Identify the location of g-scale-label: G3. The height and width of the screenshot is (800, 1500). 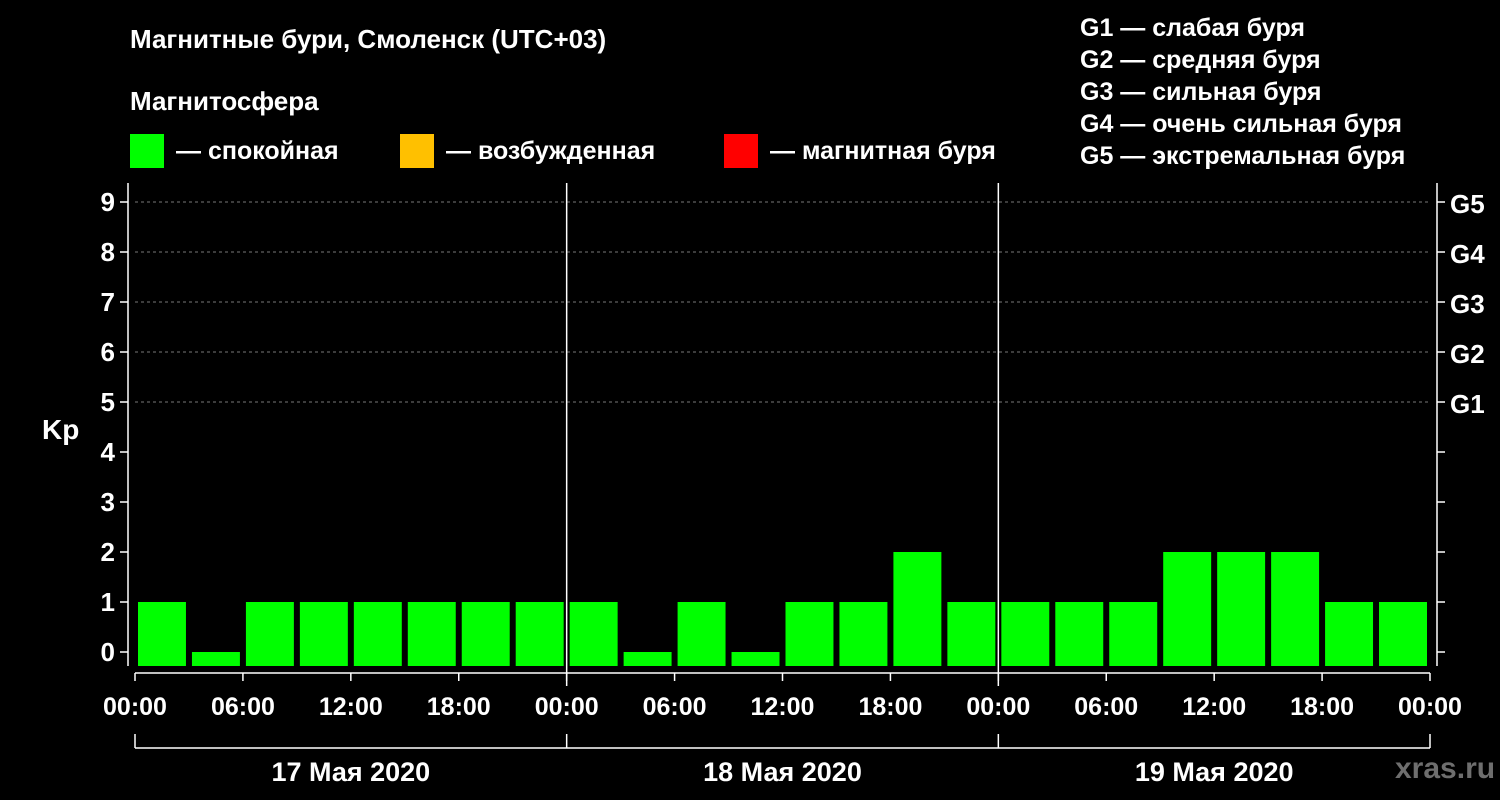
(1467, 304).